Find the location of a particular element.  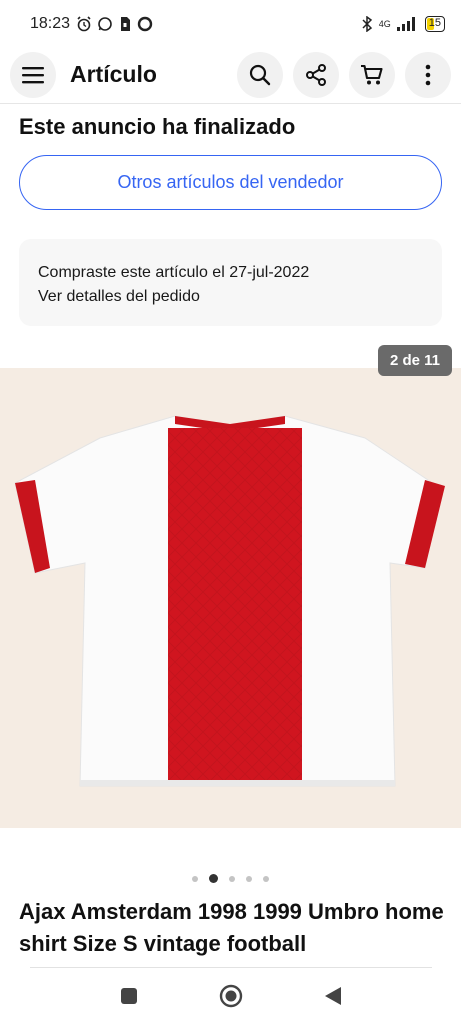

status-icons is located at coordinates (114, 24).